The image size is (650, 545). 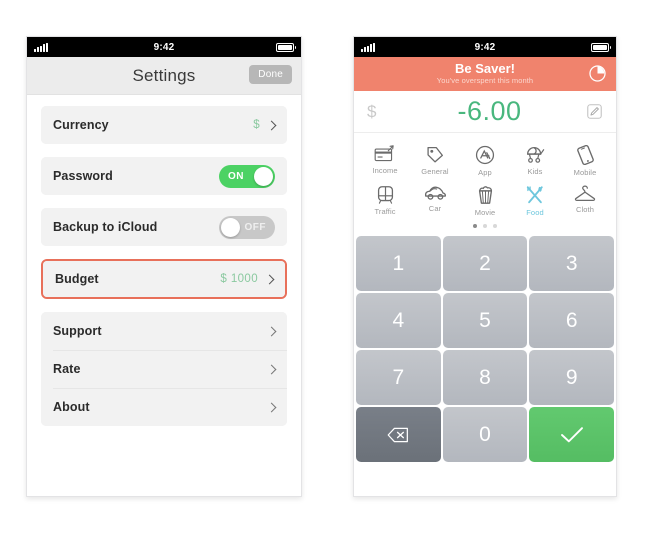 I want to click on key-5: 5, so click(x=485, y=320).